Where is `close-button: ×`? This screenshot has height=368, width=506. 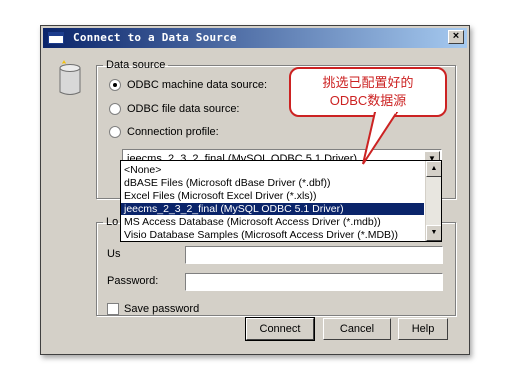 close-button: × is located at coordinates (456, 37).